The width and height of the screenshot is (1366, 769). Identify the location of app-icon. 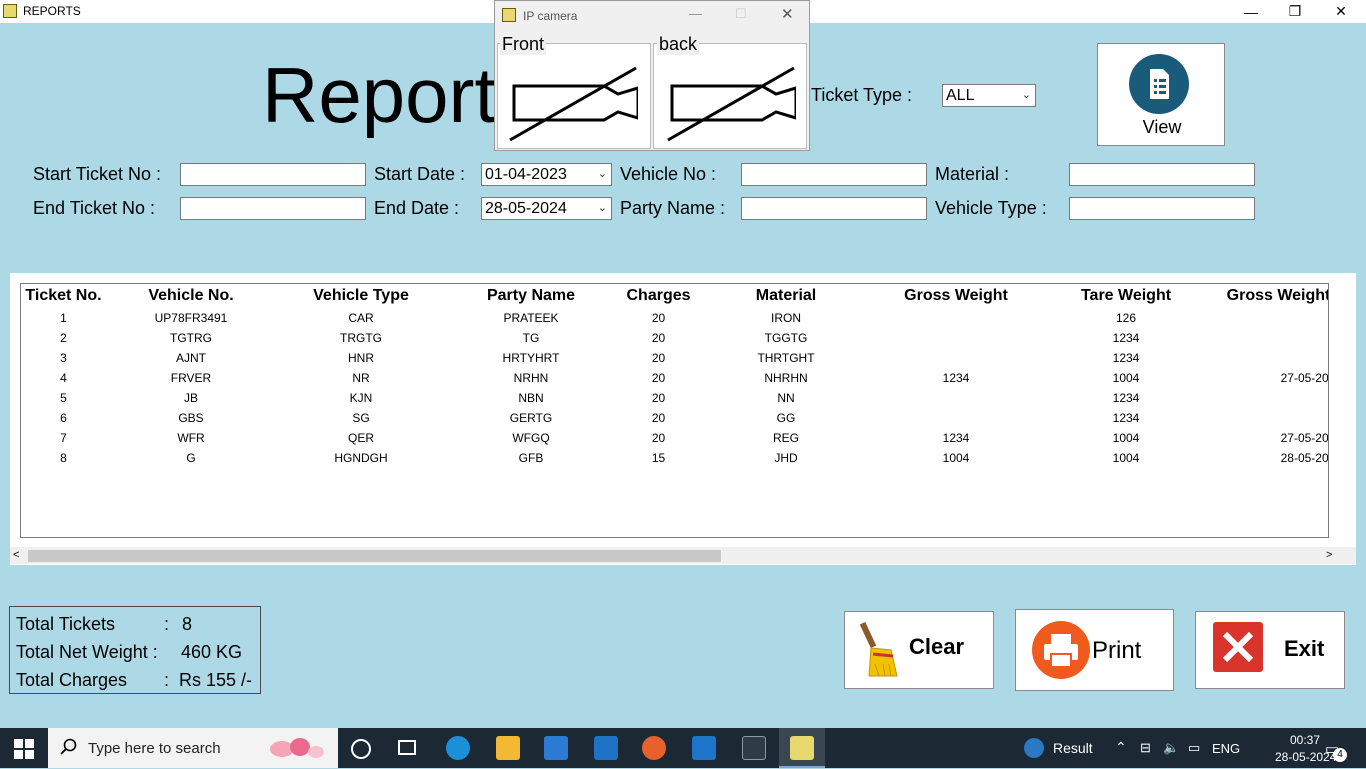
(10, 11).